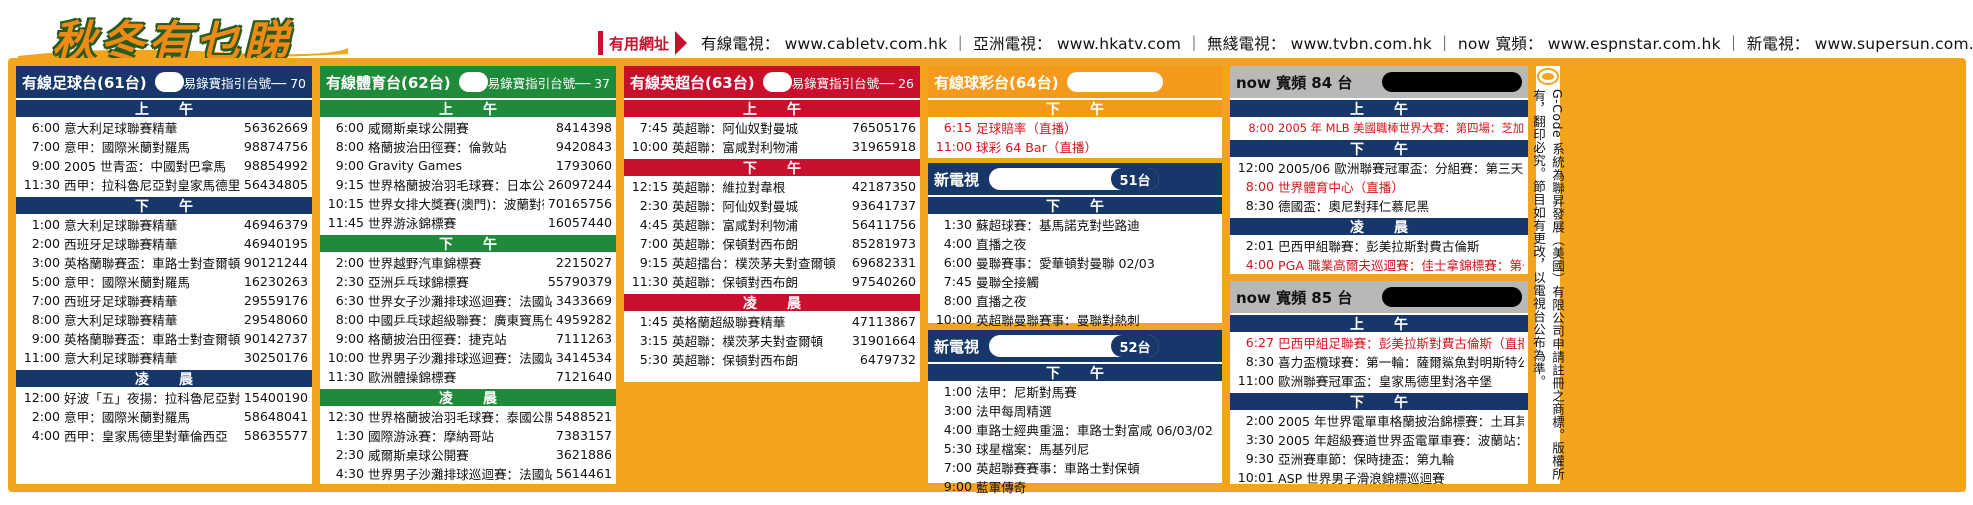  What do you see at coordinates (729, 322) in the screenshot?
I see `program-title: 英格蘭超級聯賽精華` at bounding box center [729, 322].